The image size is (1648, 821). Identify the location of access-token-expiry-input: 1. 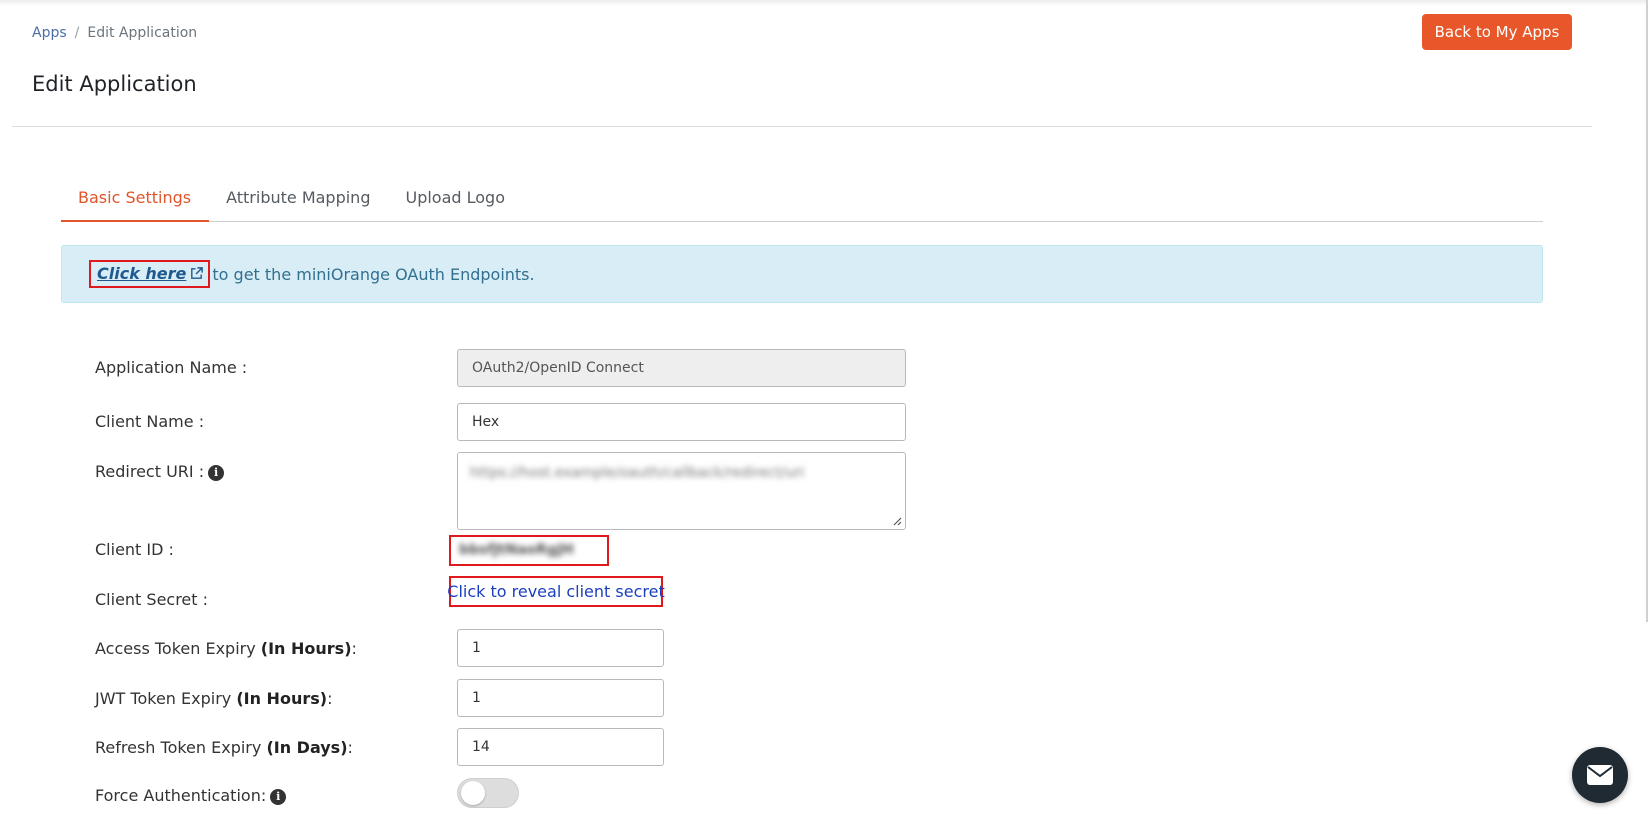
(560, 648).